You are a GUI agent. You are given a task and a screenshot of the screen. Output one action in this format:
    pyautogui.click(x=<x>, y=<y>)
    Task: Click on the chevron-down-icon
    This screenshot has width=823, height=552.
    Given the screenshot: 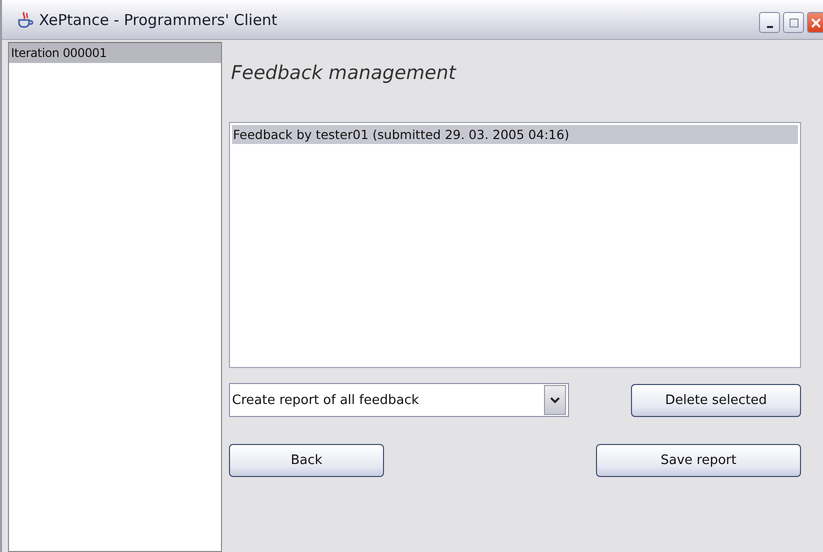 What is the action you would take?
    pyautogui.click(x=555, y=400)
    